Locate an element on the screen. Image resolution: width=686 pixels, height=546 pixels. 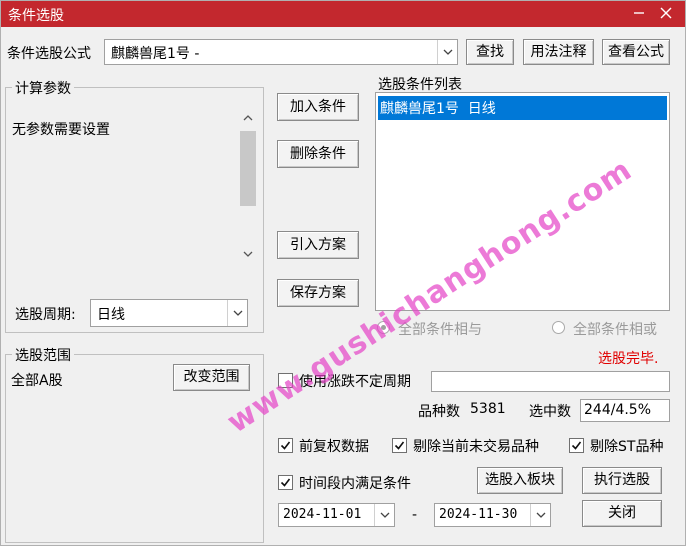
selected-count-field: 244/4.5% is located at coordinates (625, 410).